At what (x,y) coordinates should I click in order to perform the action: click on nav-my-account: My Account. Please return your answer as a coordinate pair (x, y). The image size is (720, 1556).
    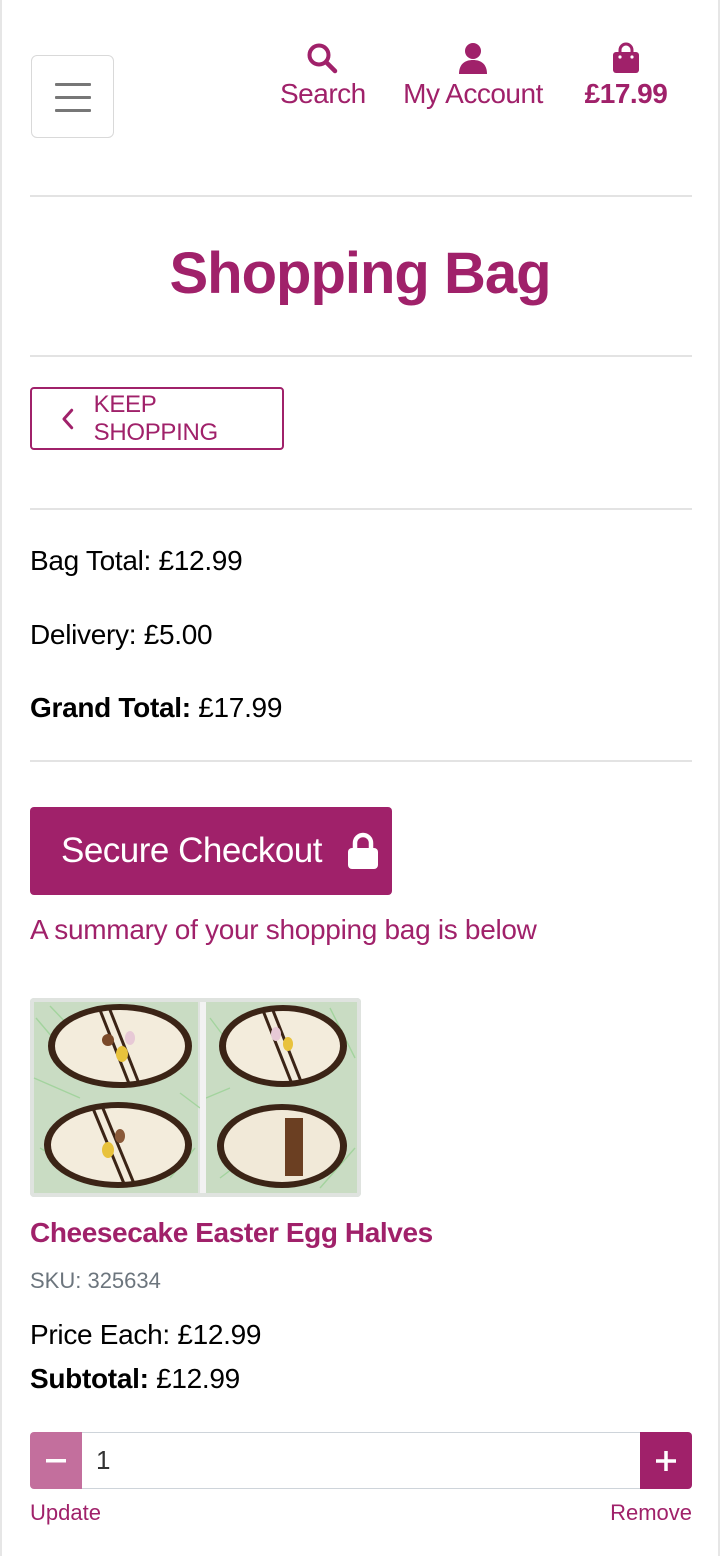
    Looking at the image, I should click on (473, 76).